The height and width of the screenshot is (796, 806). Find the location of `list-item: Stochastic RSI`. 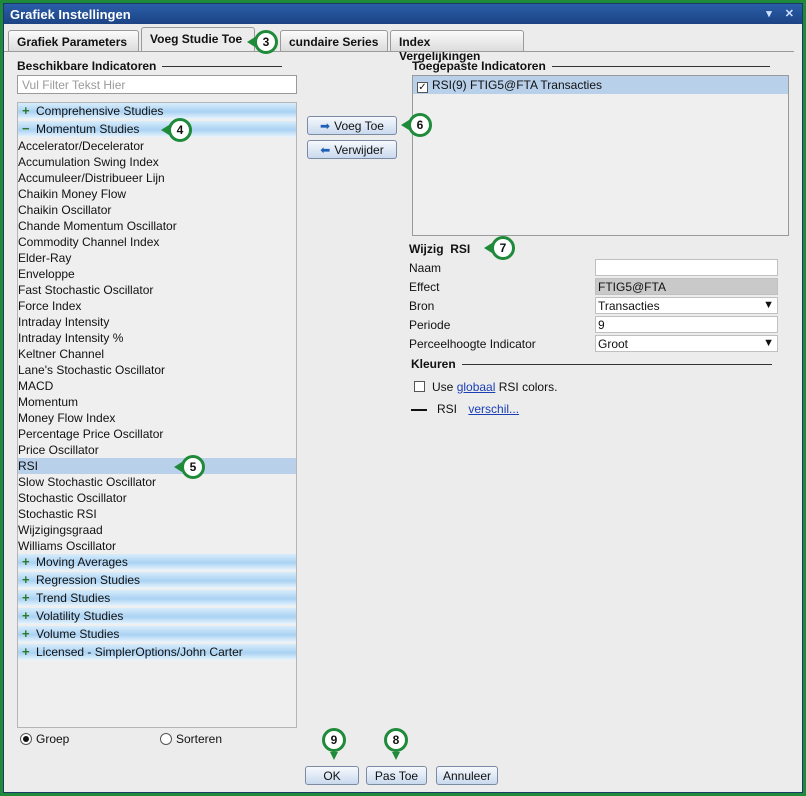

list-item: Stochastic RSI is located at coordinates (157, 514).